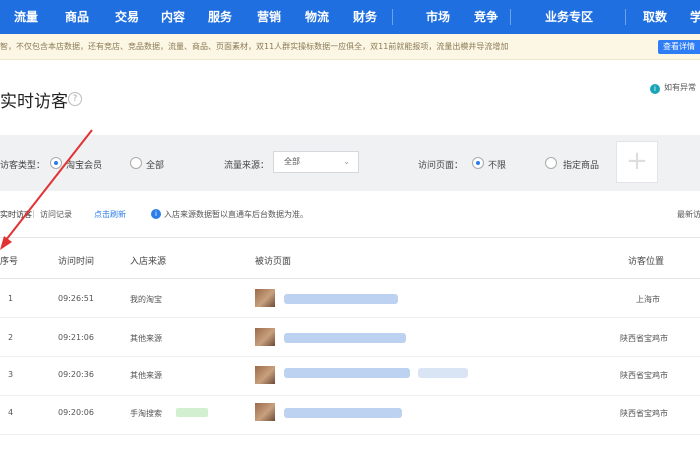 Image resolution: width=700 pixels, height=470 pixels. I want to click on arrow-head, so click(6, 243).